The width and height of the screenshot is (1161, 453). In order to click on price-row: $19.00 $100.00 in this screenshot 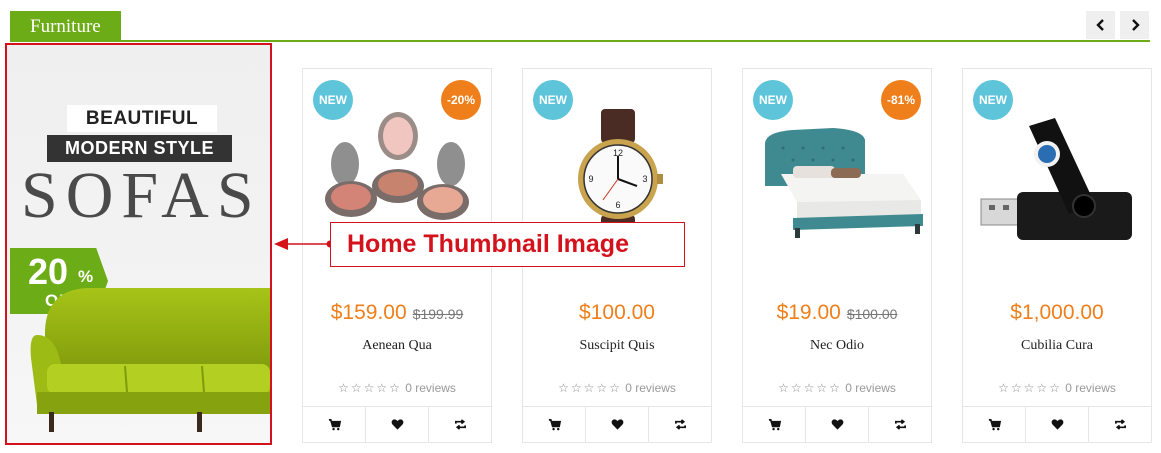, I will do `click(837, 313)`.